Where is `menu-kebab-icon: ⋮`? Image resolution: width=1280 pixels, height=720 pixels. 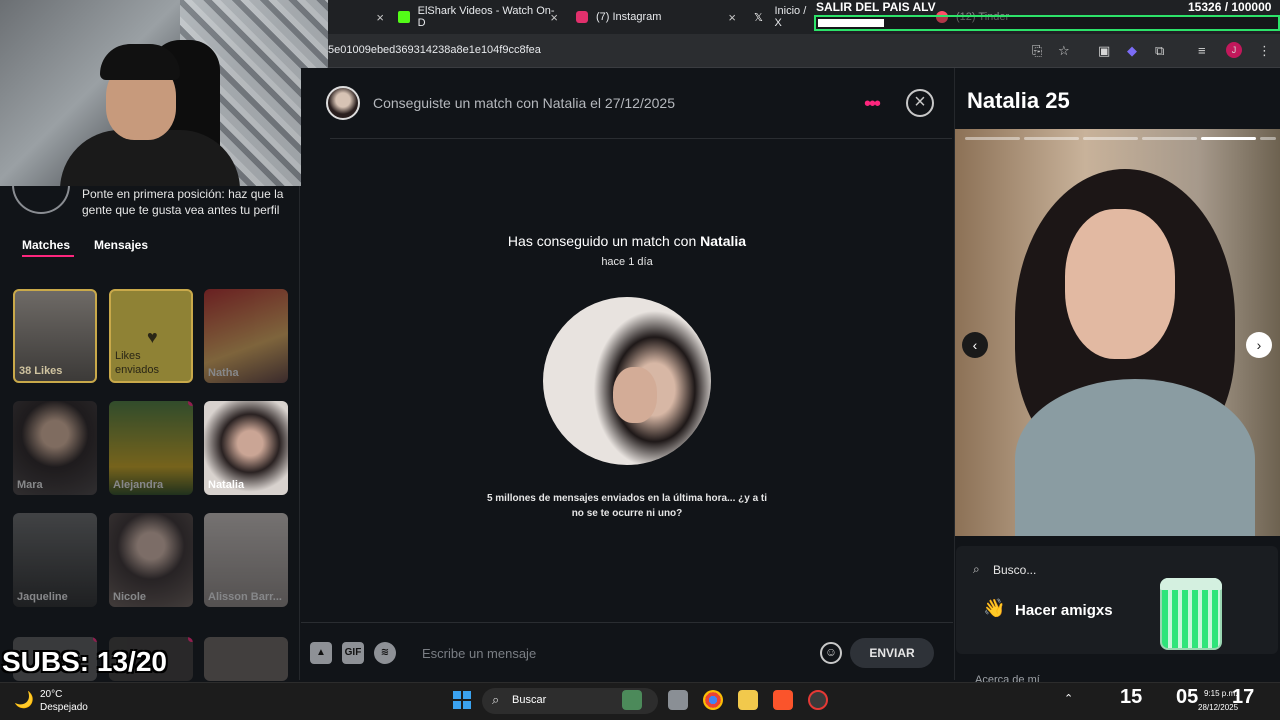 menu-kebab-icon: ⋮ is located at coordinates (1264, 51).